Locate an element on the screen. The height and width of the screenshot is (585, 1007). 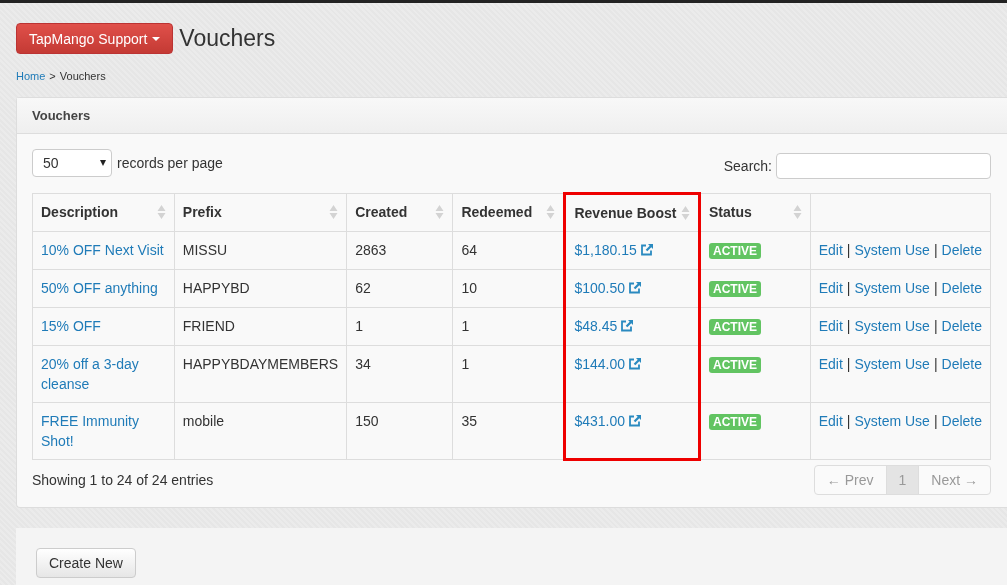
create-button: Create New is located at coordinates (86, 563).